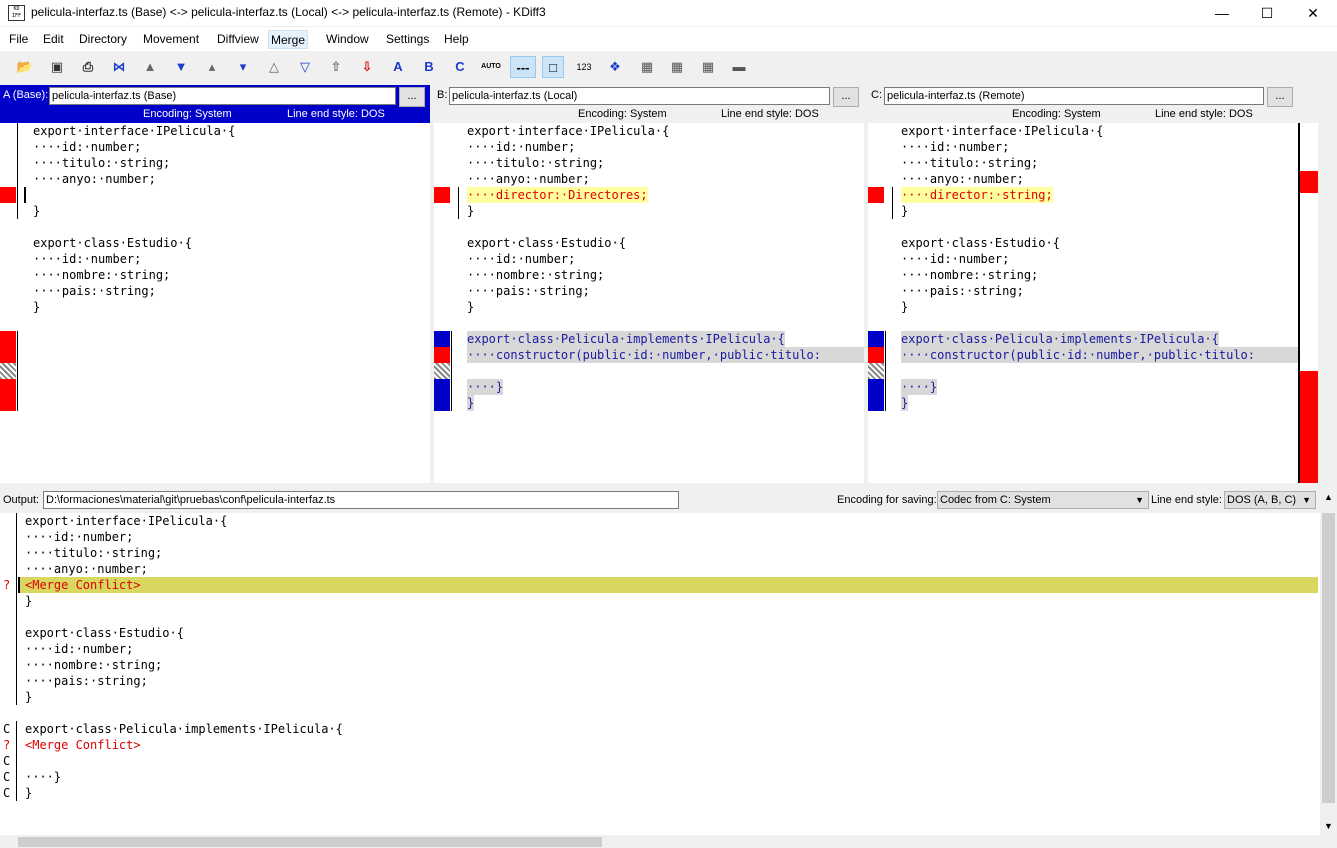 The width and height of the screenshot is (1337, 848). What do you see at coordinates (212, 67) in the screenshot?
I see `goto-prev-delta-icon: ▴` at bounding box center [212, 67].